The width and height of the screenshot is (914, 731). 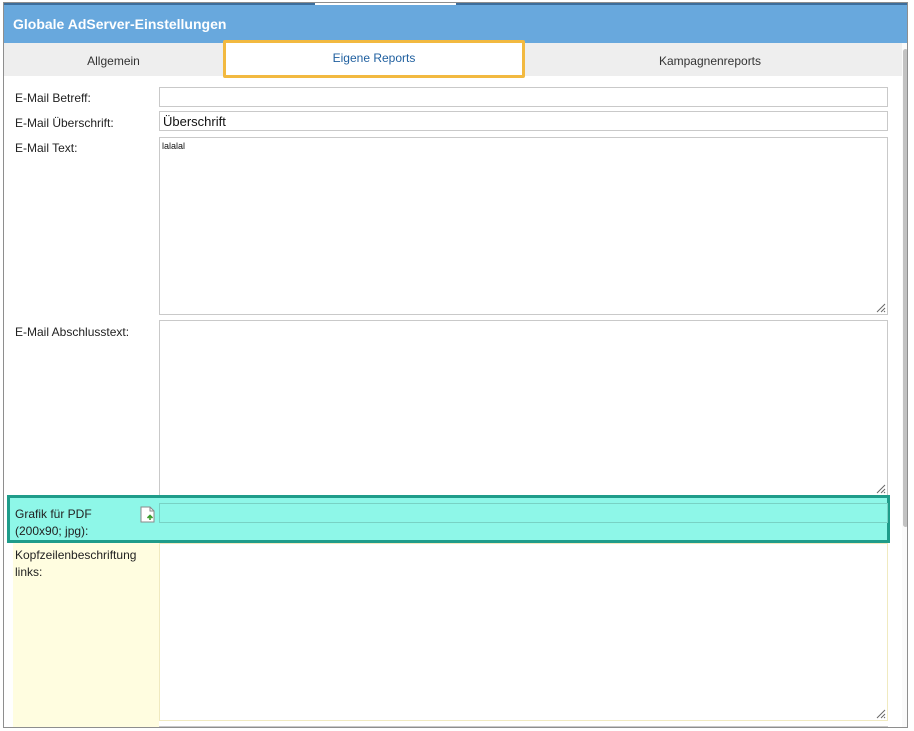 What do you see at coordinates (76, 555) in the screenshot?
I see `header-left-label-line1: Kopfzeilenbeschriftung` at bounding box center [76, 555].